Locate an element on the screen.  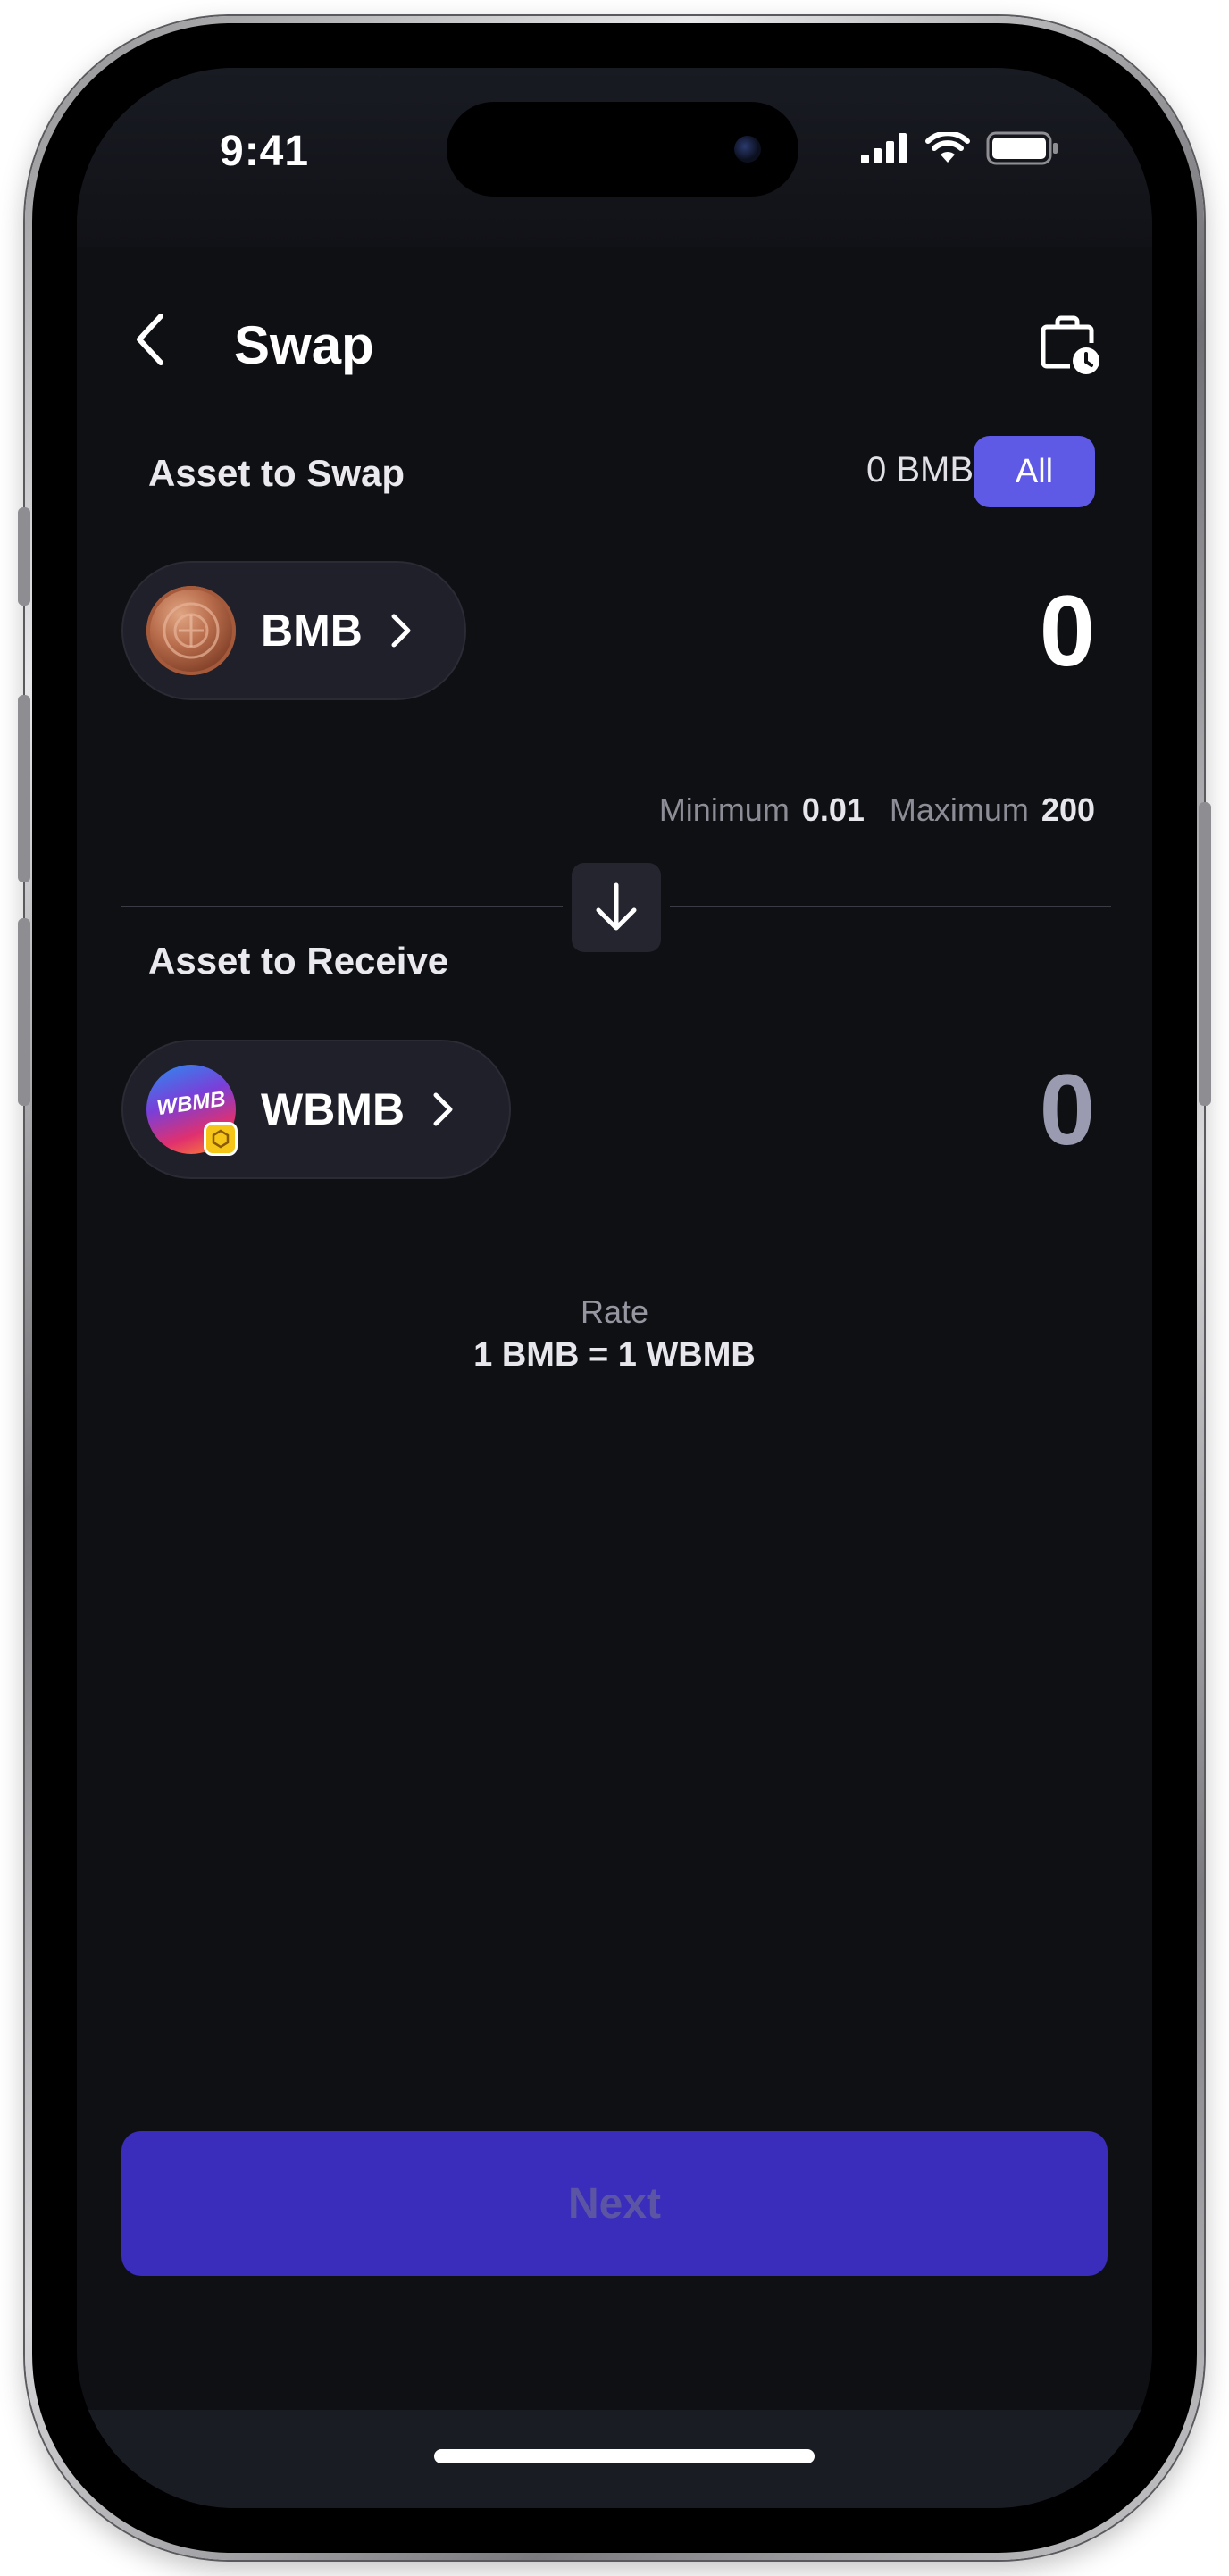
back-button is located at coordinates (150, 340).